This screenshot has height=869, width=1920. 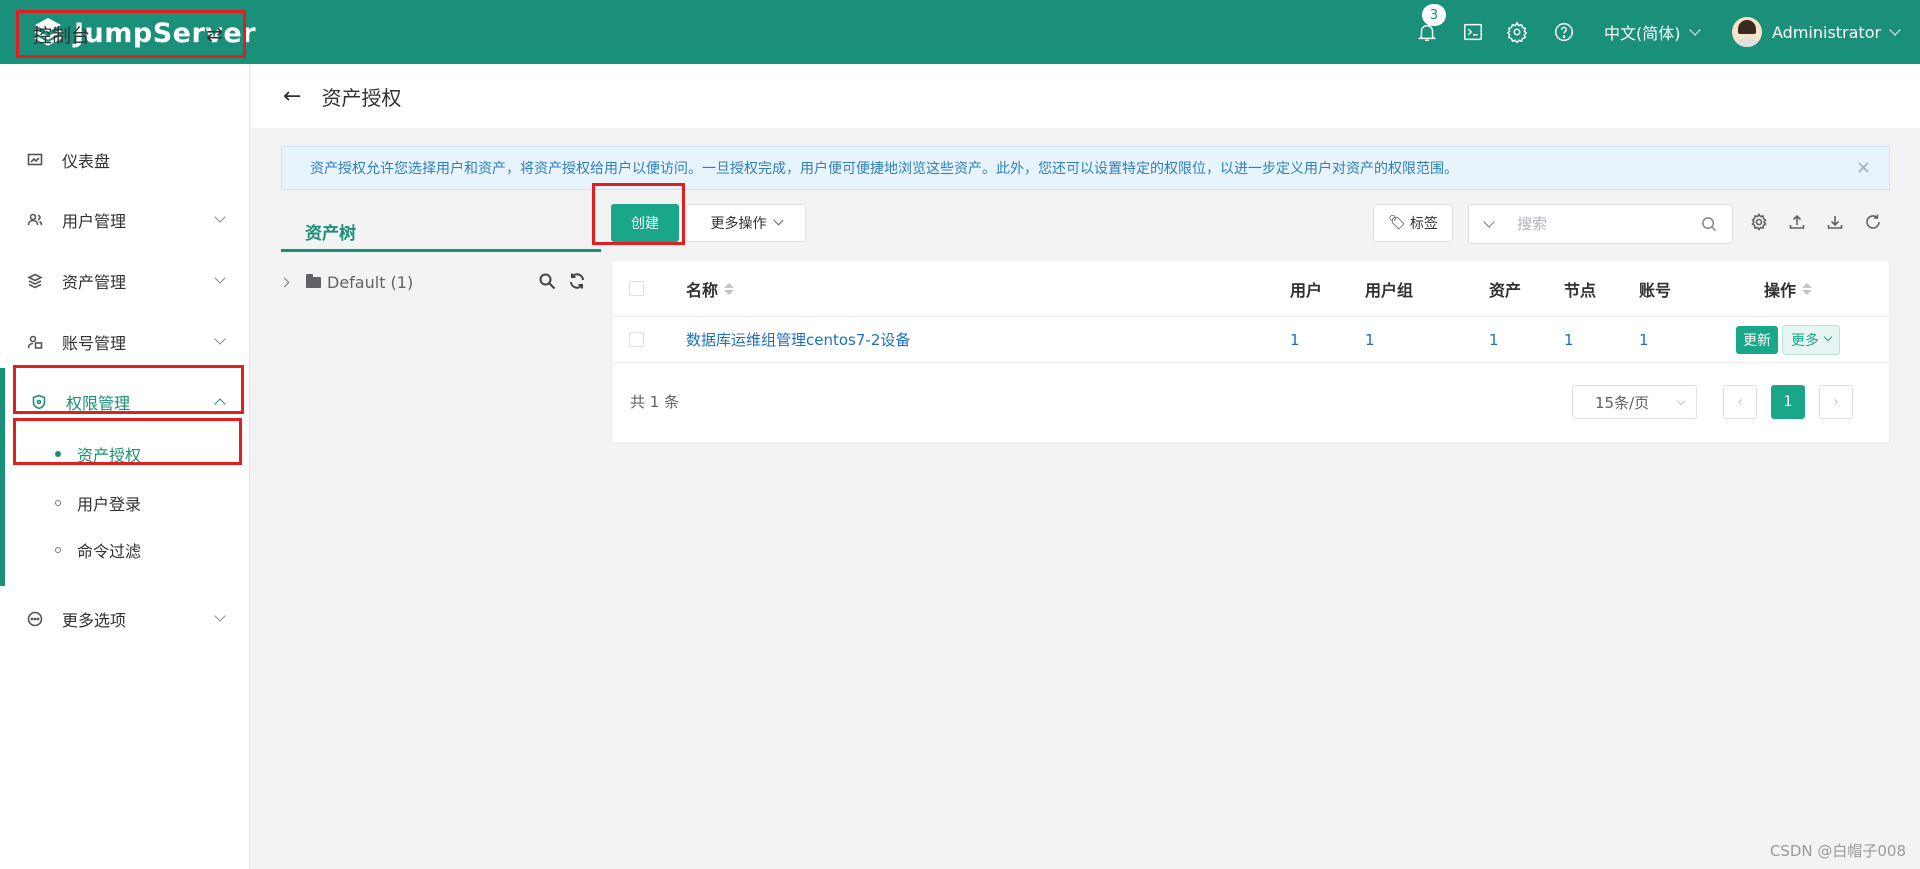 What do you see at coordinates (330, 234) in the screenshot?
I see `tab-label: 资产树` at bounding box center [330, 234].